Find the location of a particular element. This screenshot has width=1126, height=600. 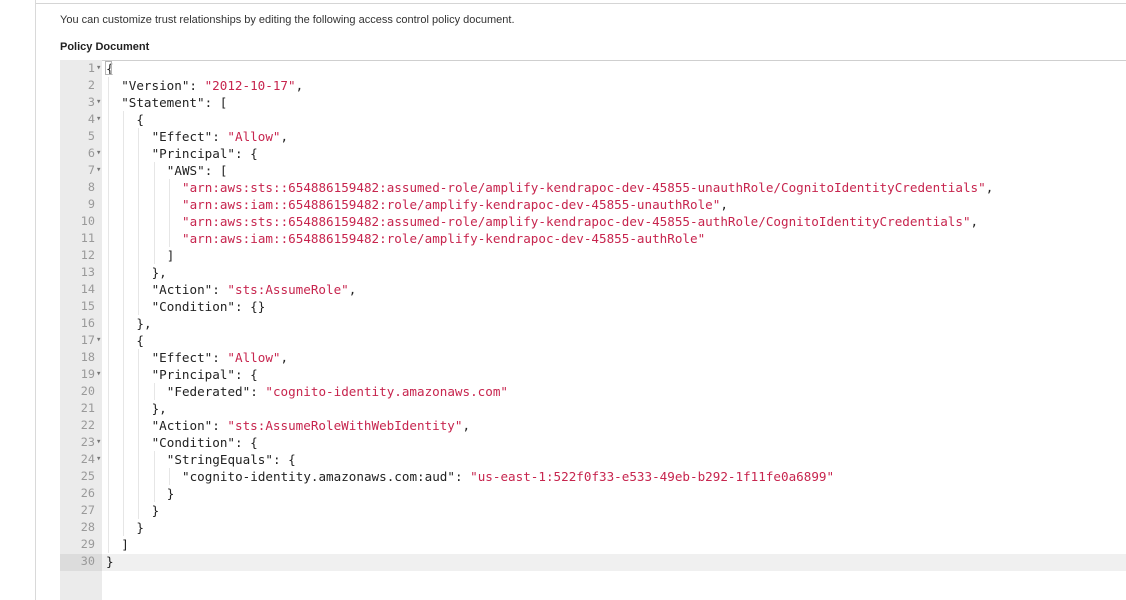

code-line: 28} is located at coordinates (593, 527).